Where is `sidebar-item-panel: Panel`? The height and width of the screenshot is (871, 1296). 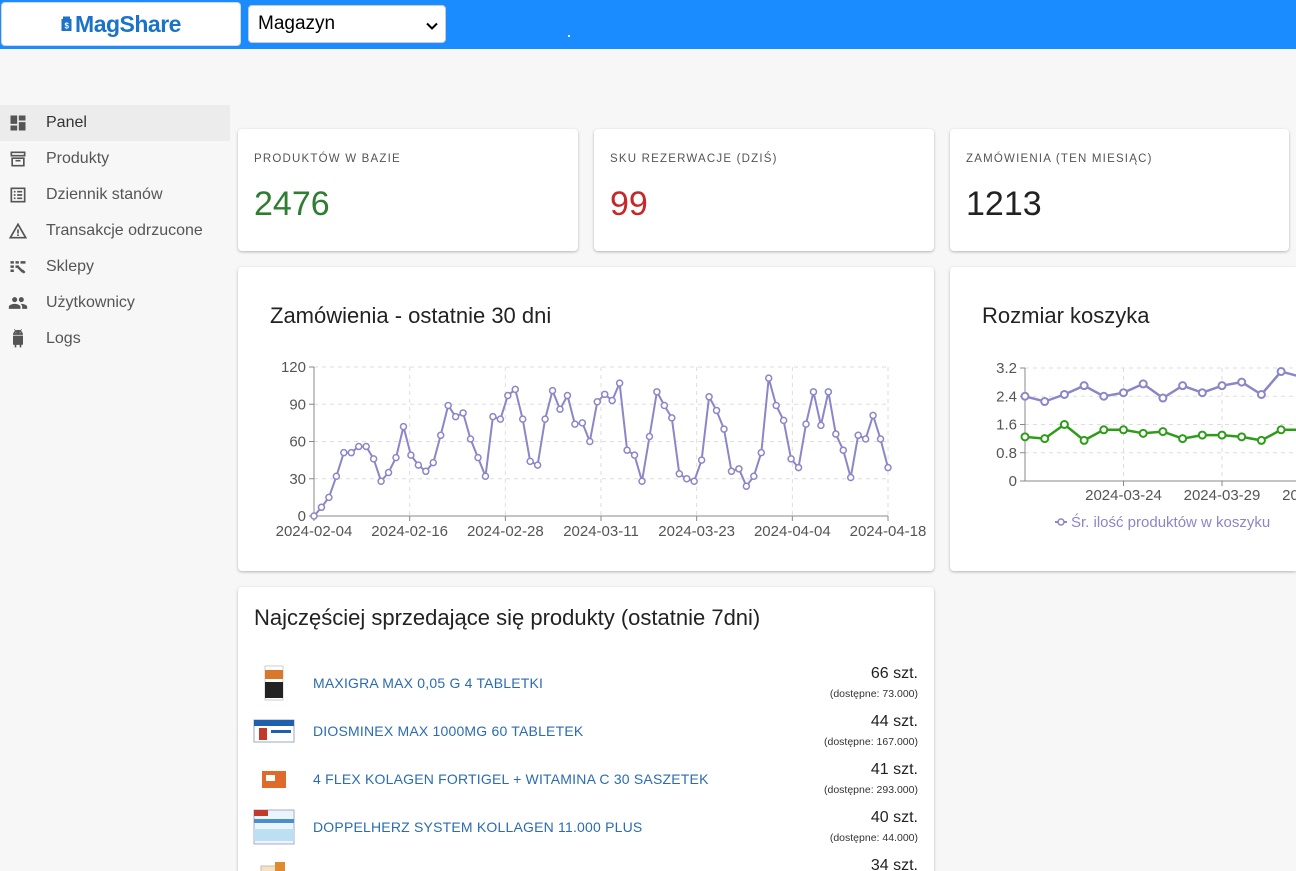 sidebar-item-panel: Panel is located at coordinates (115, 123).